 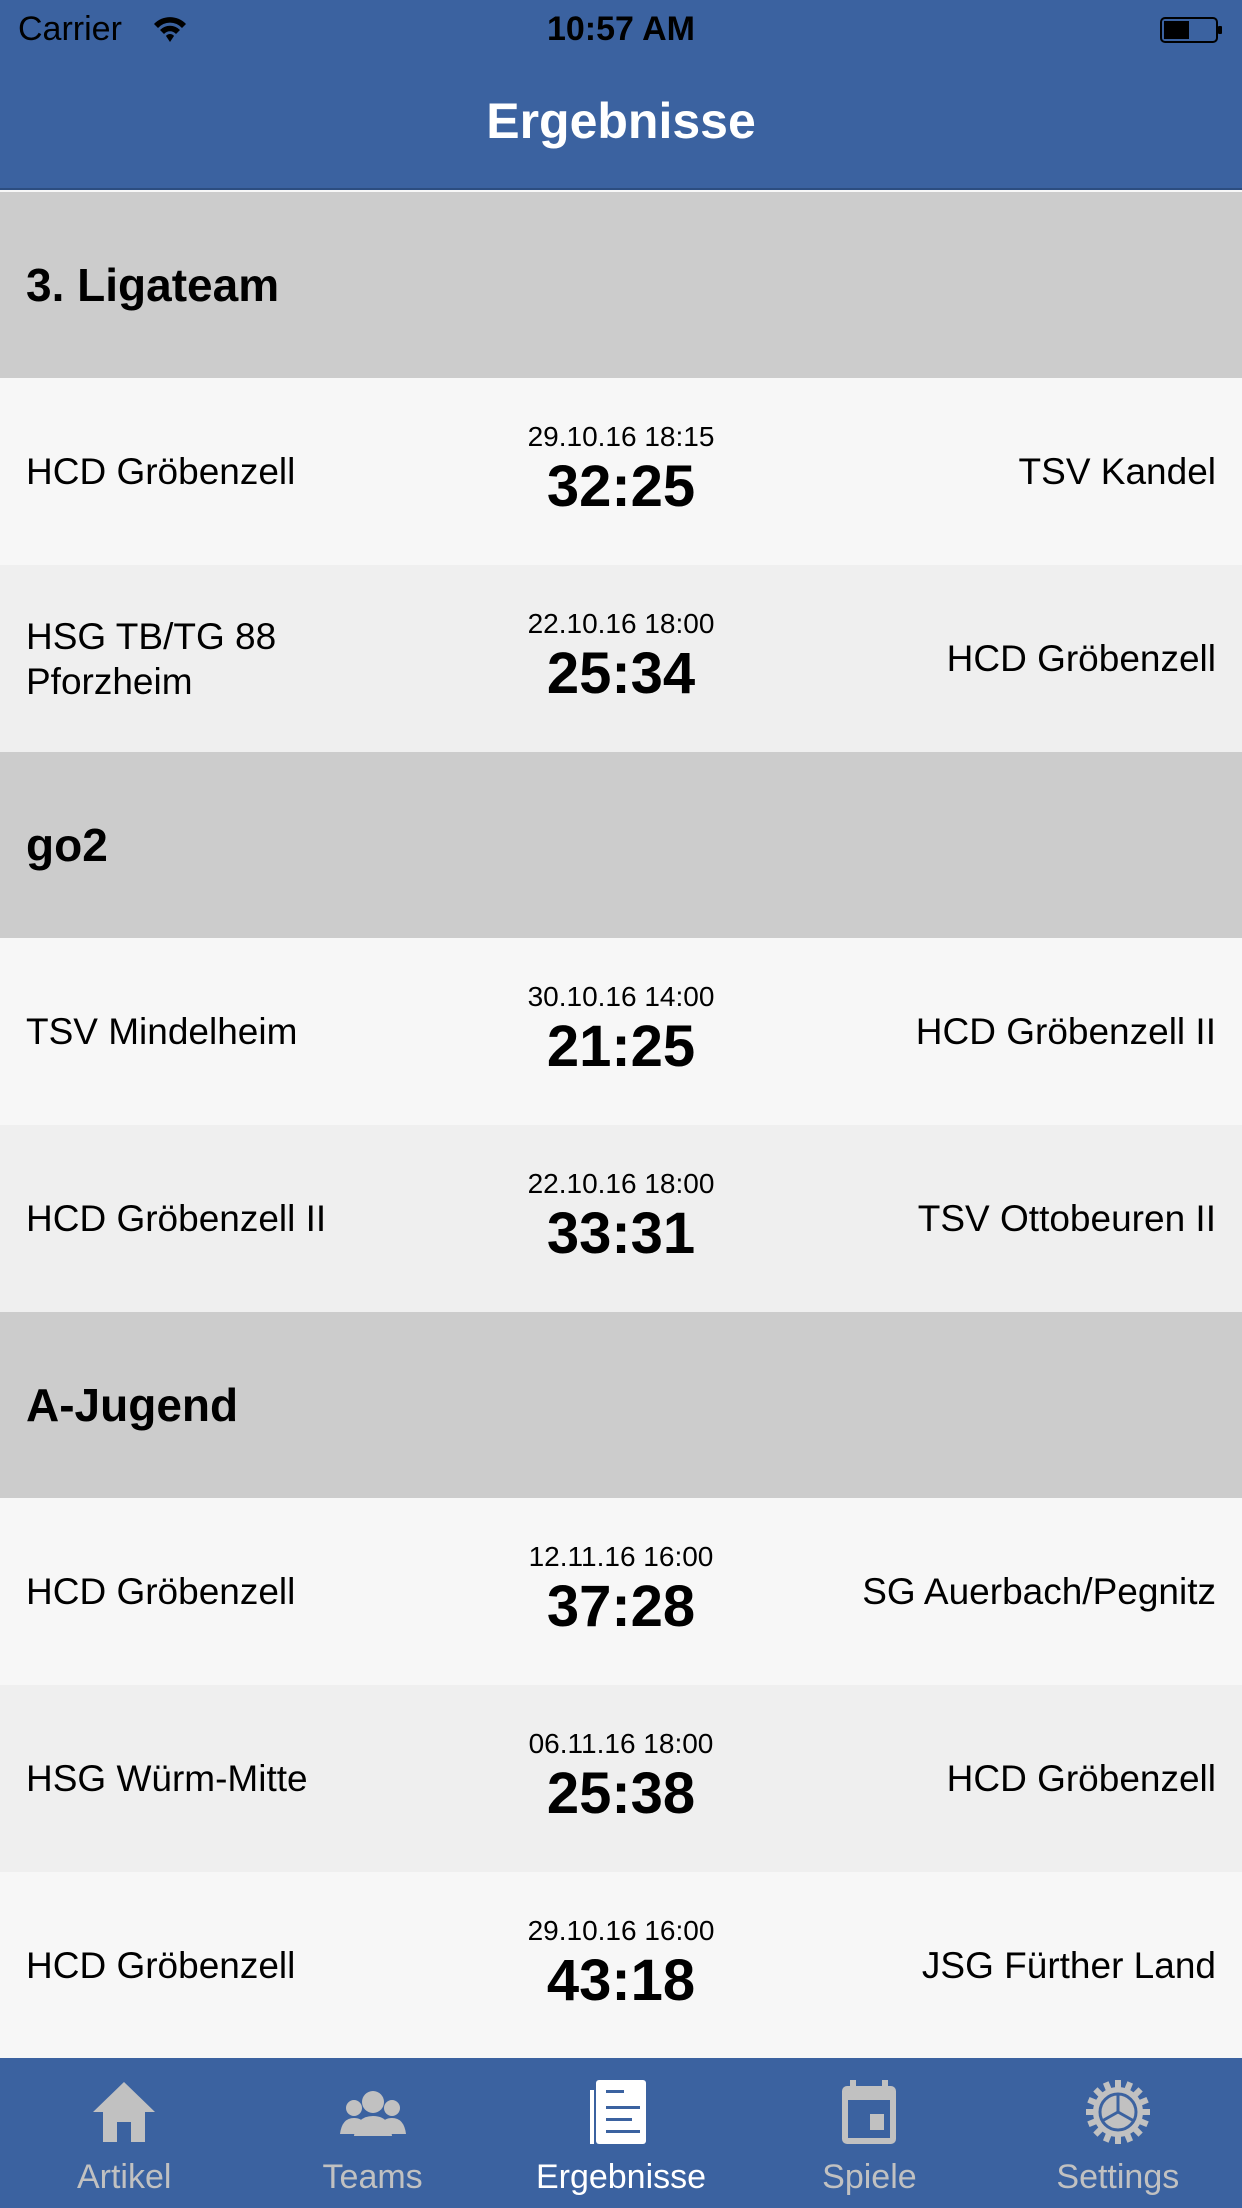 I want to click on away-team: JSG Fürther Land, so click(x=1068, y=1965).